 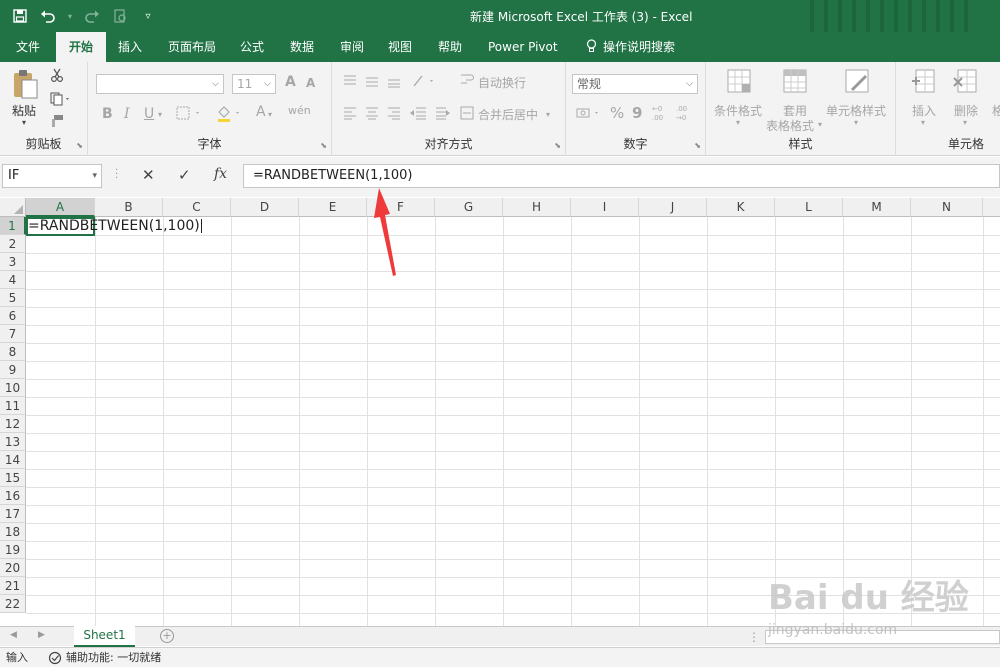 I want to click on row-header: 11, so click(x=13, y=406).